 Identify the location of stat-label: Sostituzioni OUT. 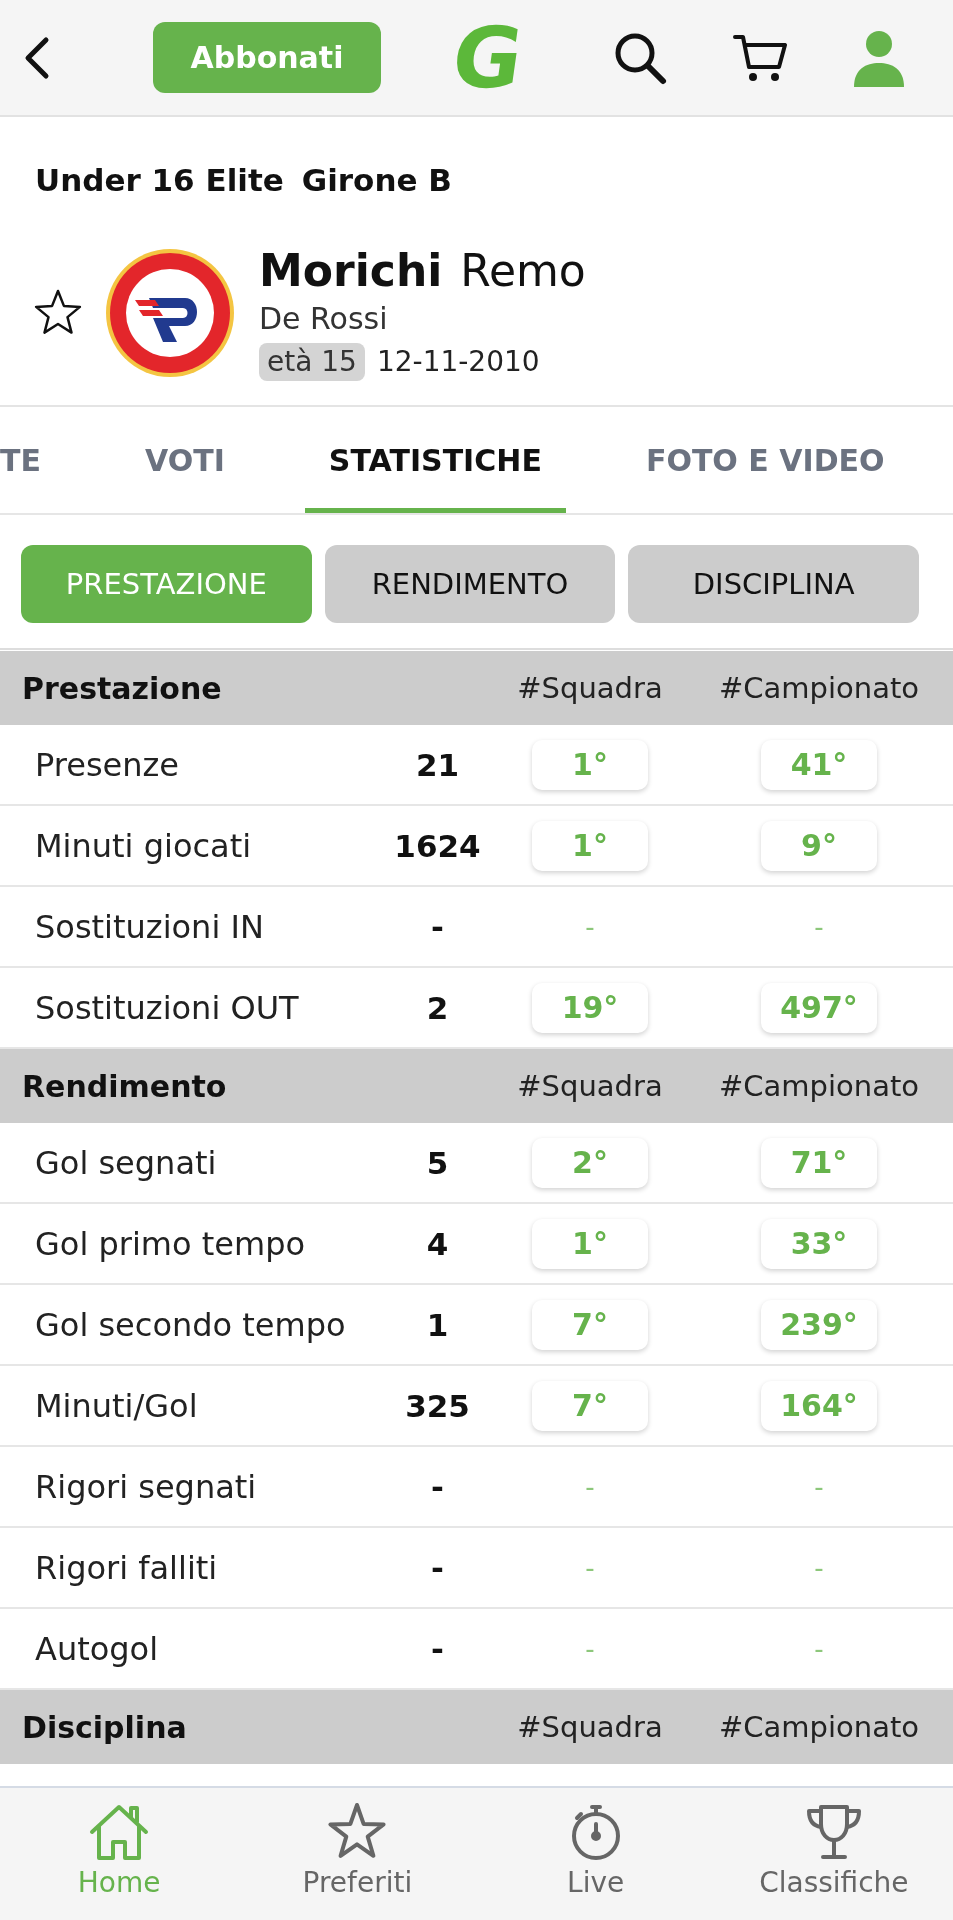
(167, 1007).